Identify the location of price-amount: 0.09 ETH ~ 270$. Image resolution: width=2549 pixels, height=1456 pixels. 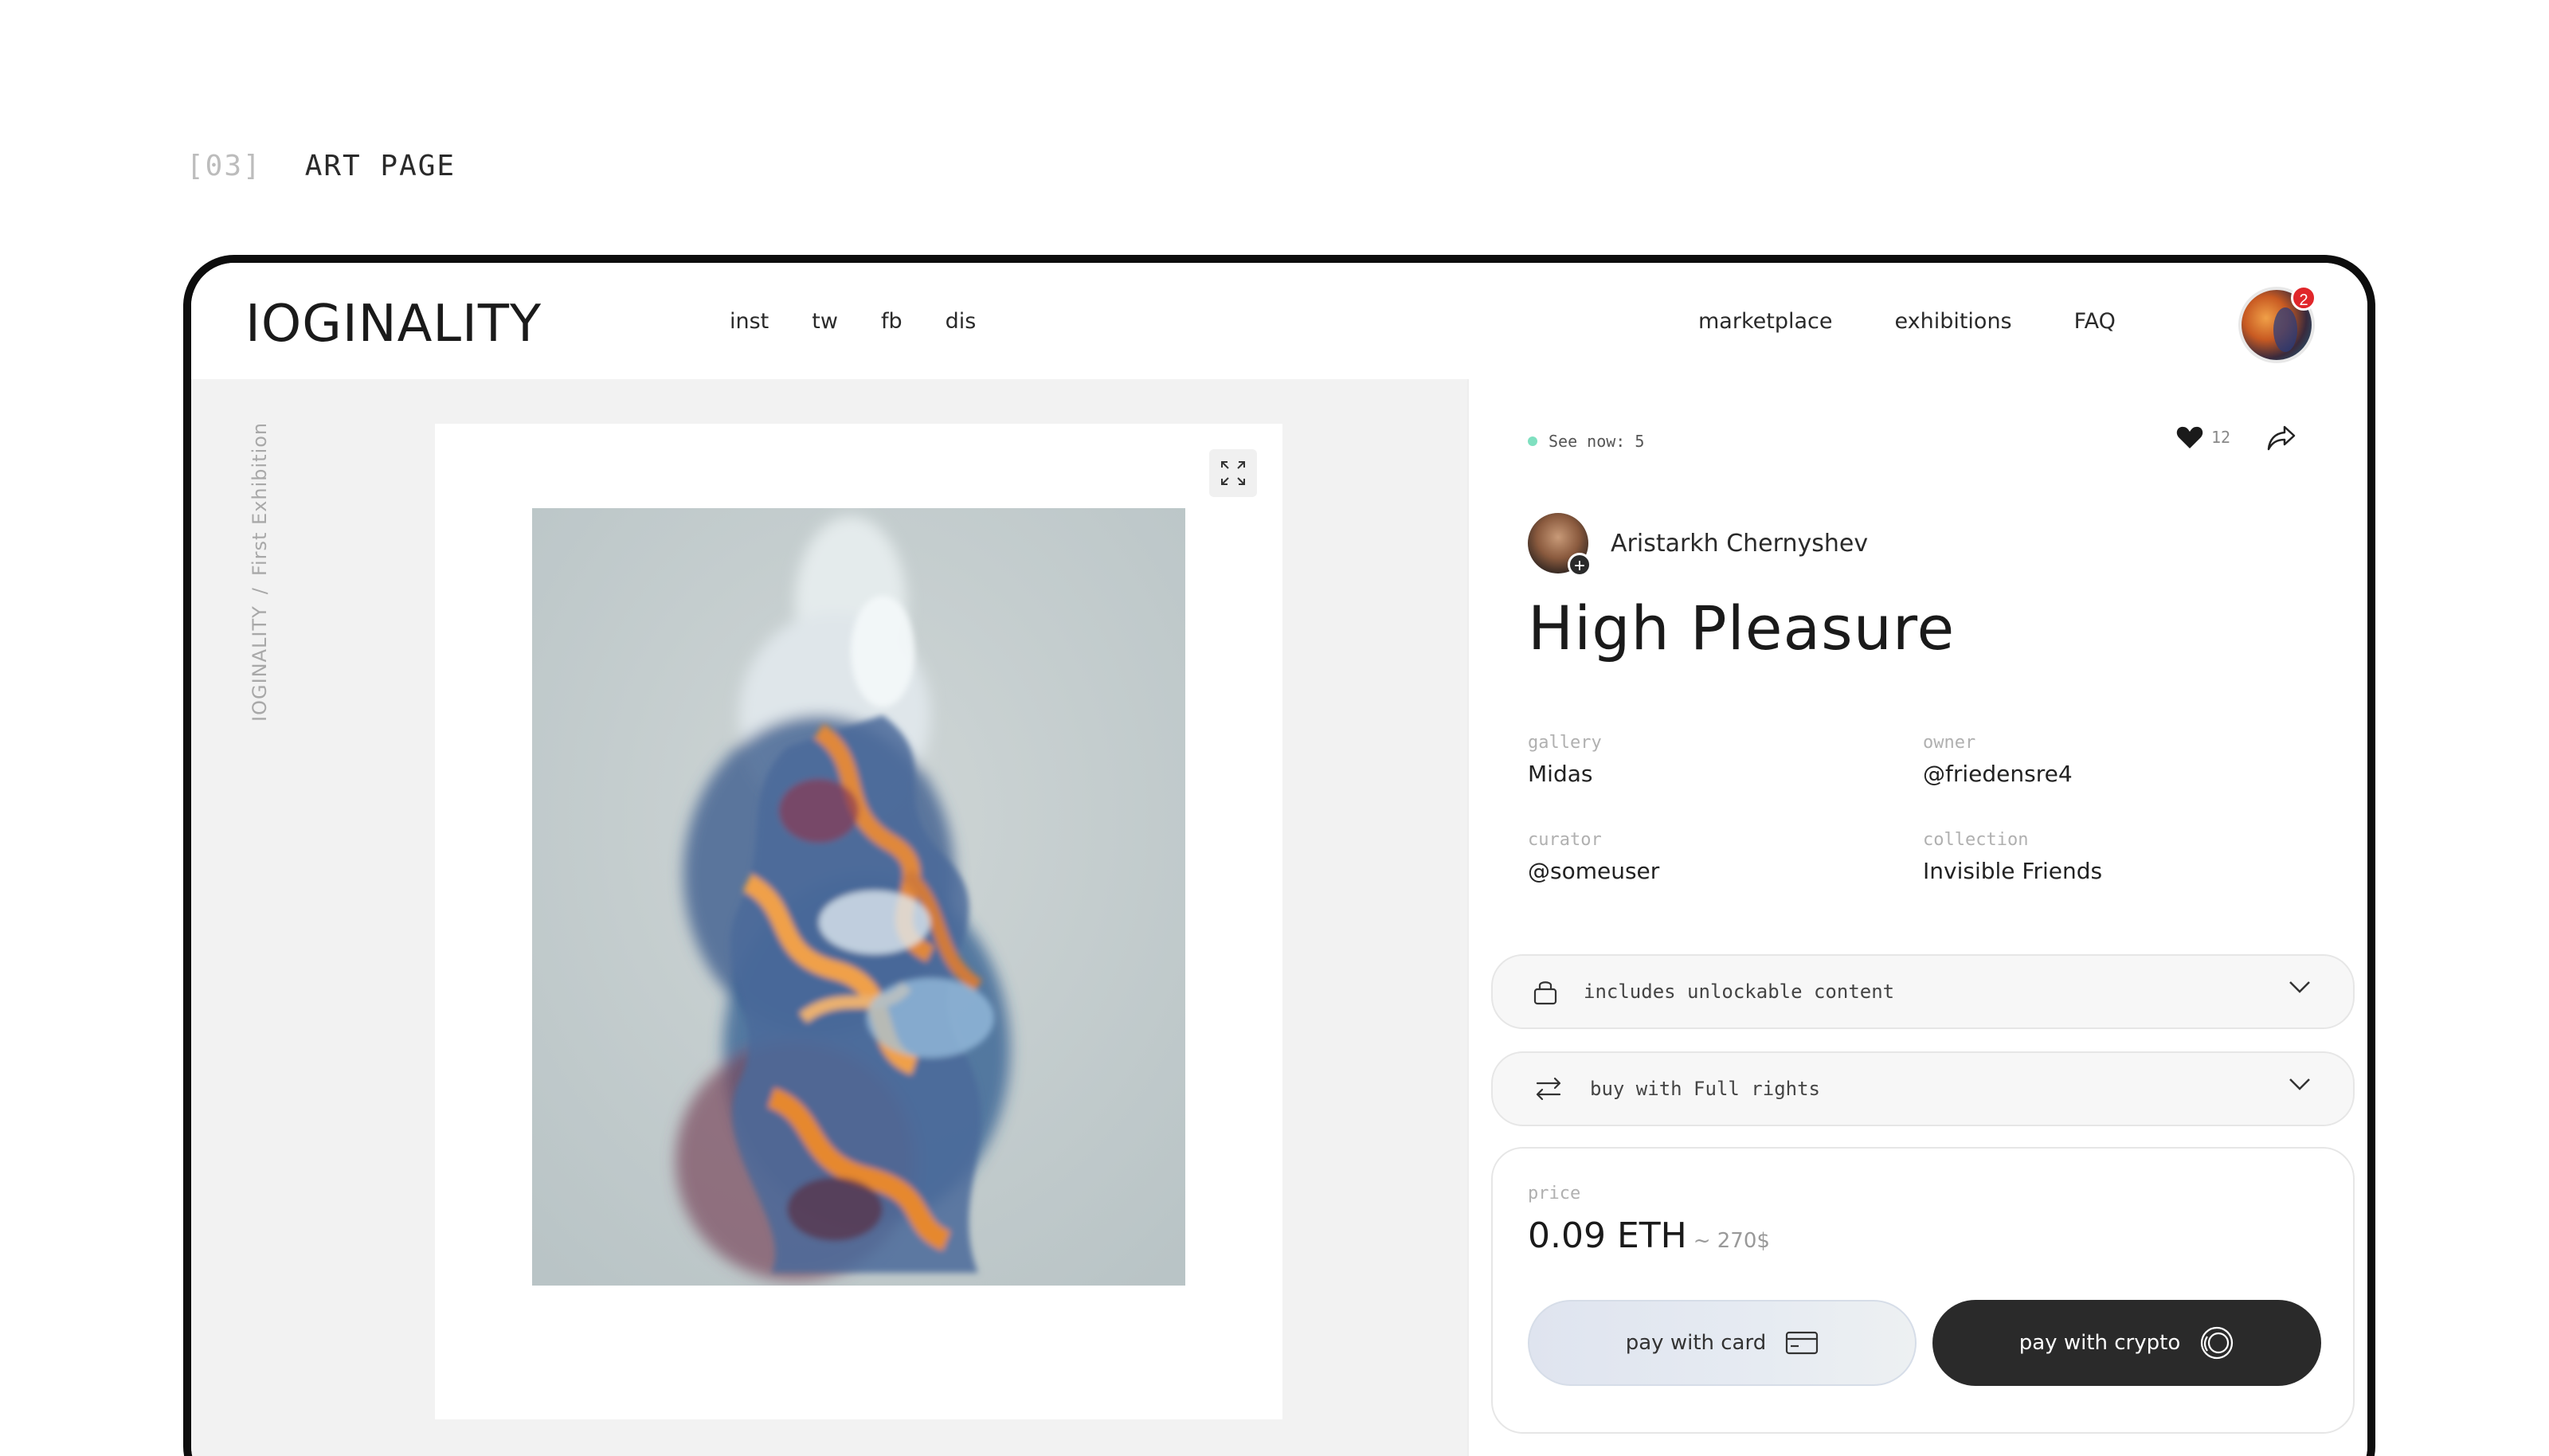
(1649, 1235).